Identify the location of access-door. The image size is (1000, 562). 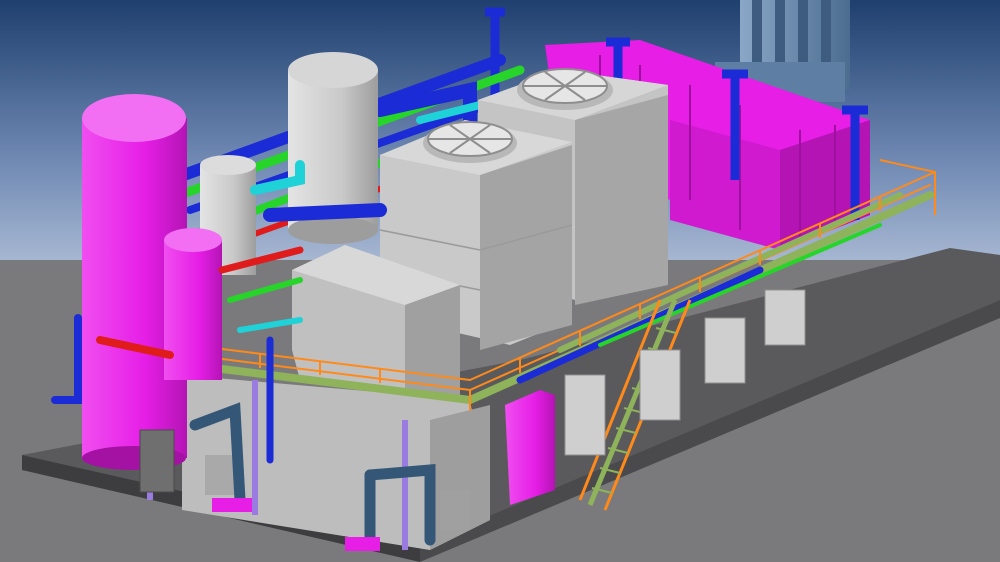
(157, 461).